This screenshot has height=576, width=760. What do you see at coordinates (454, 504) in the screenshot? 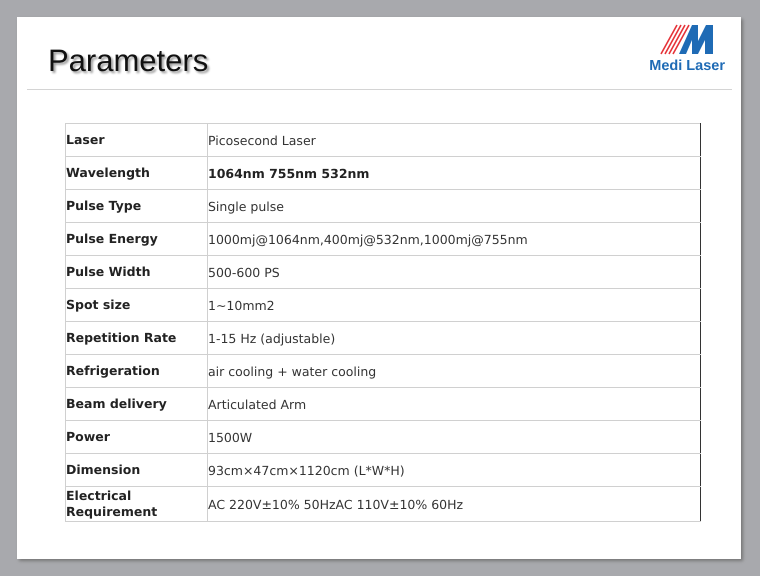
I see `parameter-value: AC 220V±10% 50HzAC 110V±10% 60Hz` at bounding box center [454, 504].